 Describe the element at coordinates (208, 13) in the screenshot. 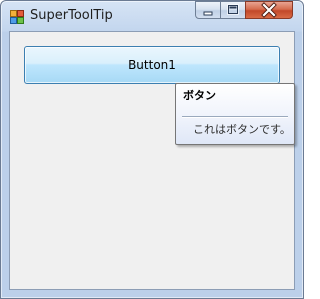

I see `minimize-icon` at that location.